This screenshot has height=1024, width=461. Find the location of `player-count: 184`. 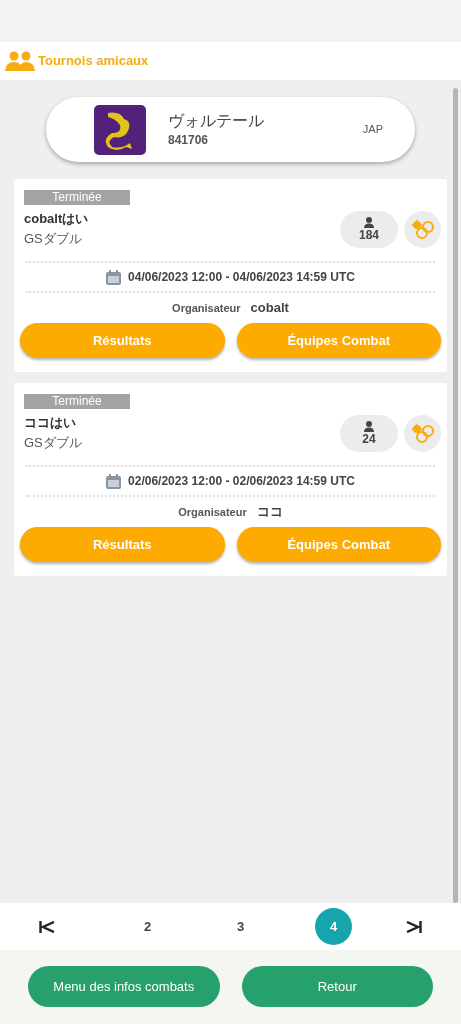

player-count: 184 is located at coordinates (369, 234).